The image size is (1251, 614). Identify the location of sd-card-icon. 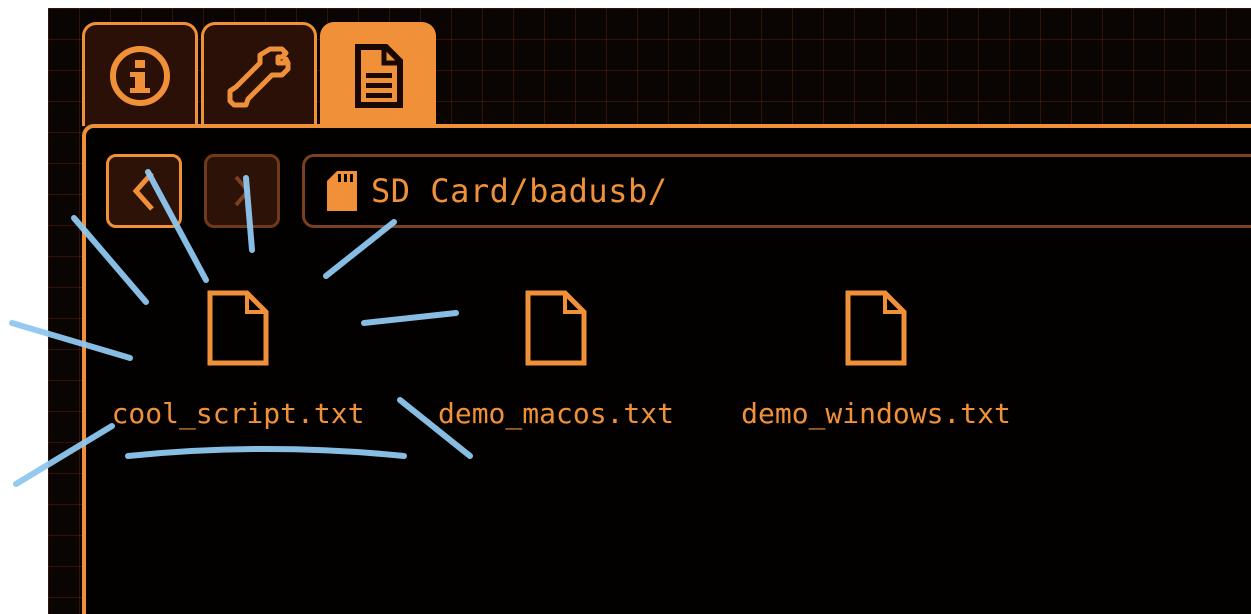
(342, 191).